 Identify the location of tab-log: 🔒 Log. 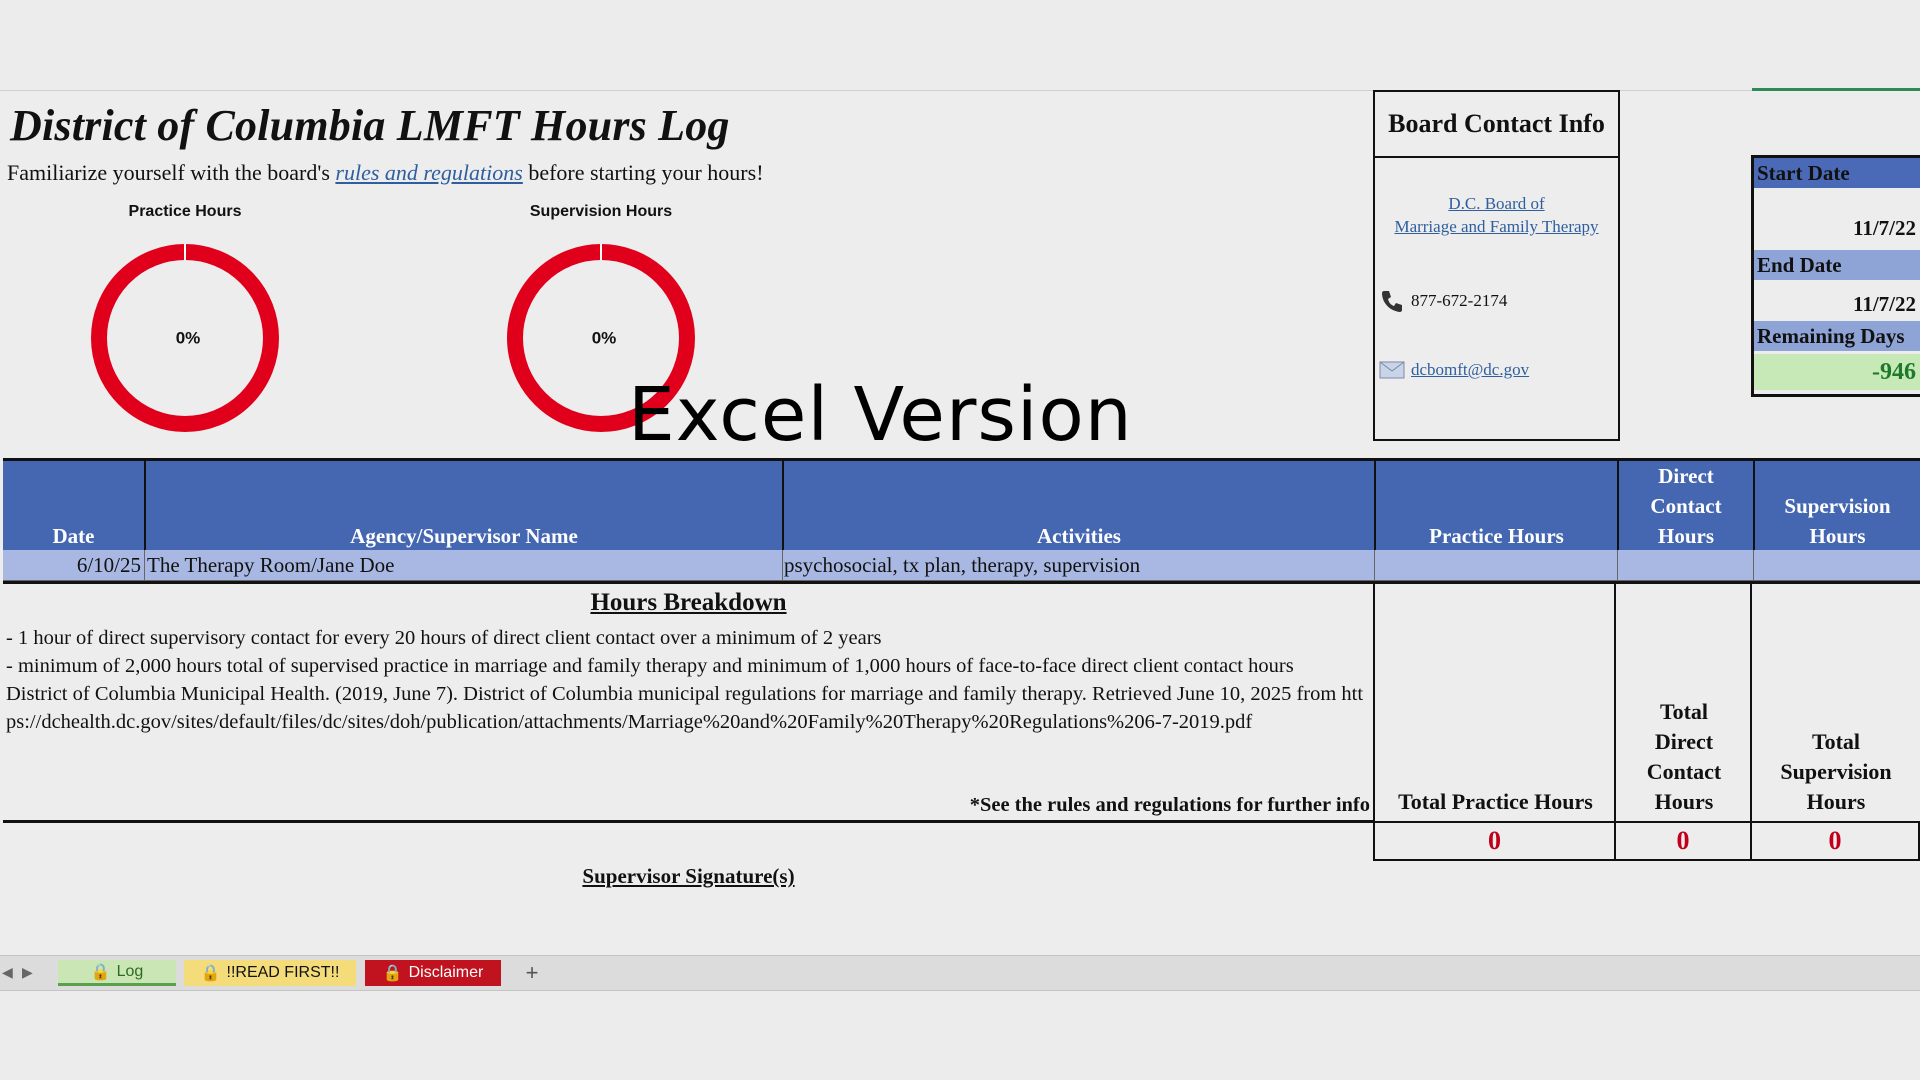
(117, 973).